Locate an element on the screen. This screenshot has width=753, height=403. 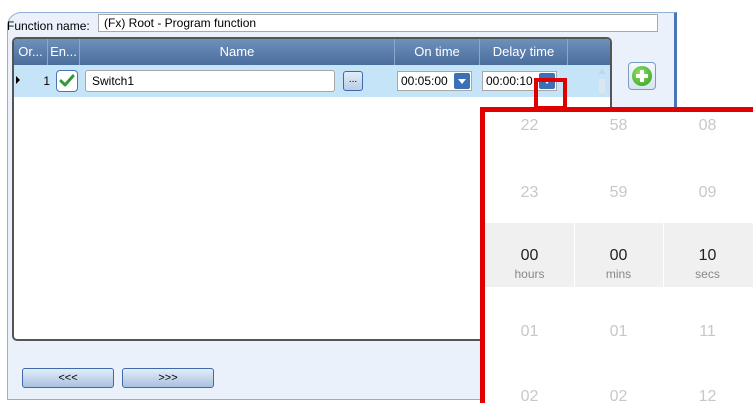
minutes-column: 58 59 00 mins 01 02 is located at coordinates (618, 257).